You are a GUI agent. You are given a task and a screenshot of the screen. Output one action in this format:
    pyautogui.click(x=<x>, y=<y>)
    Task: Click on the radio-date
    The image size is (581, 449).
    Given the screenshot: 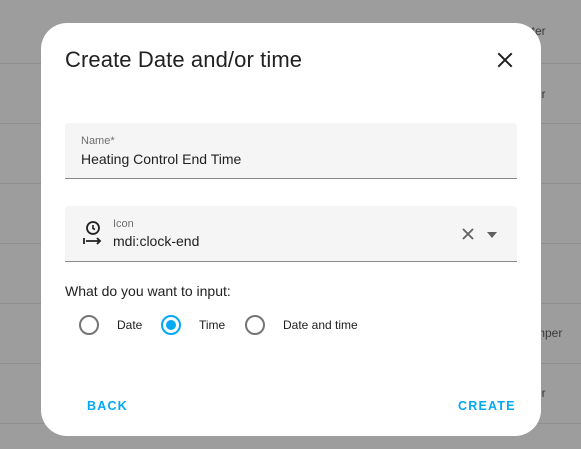 What is the action you would take?
    pyautogui.click(x=89, y=325)
    